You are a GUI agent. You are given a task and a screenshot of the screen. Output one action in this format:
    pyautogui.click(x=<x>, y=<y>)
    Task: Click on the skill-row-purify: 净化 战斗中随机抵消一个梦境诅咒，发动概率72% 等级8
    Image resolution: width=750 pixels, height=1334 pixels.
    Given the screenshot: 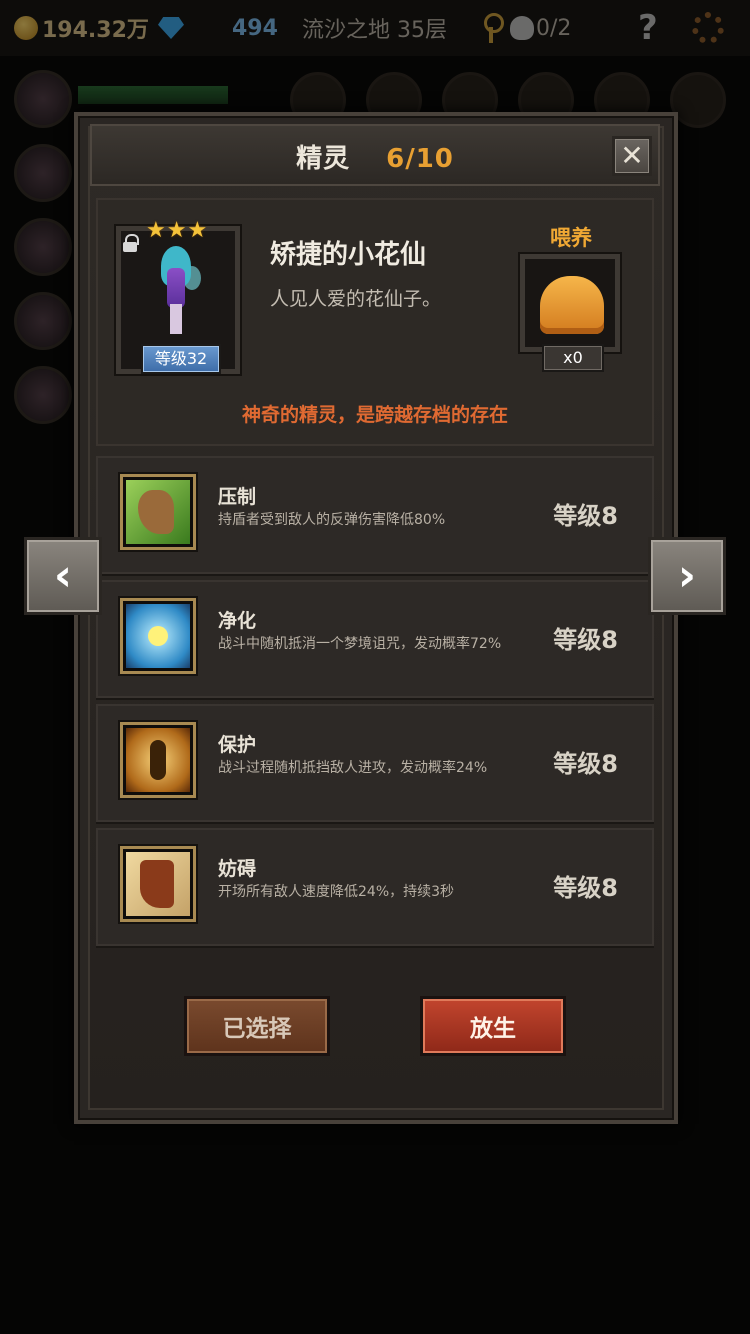 What is the action you would take?
    pyautogui.click(x=375, y=639)
    